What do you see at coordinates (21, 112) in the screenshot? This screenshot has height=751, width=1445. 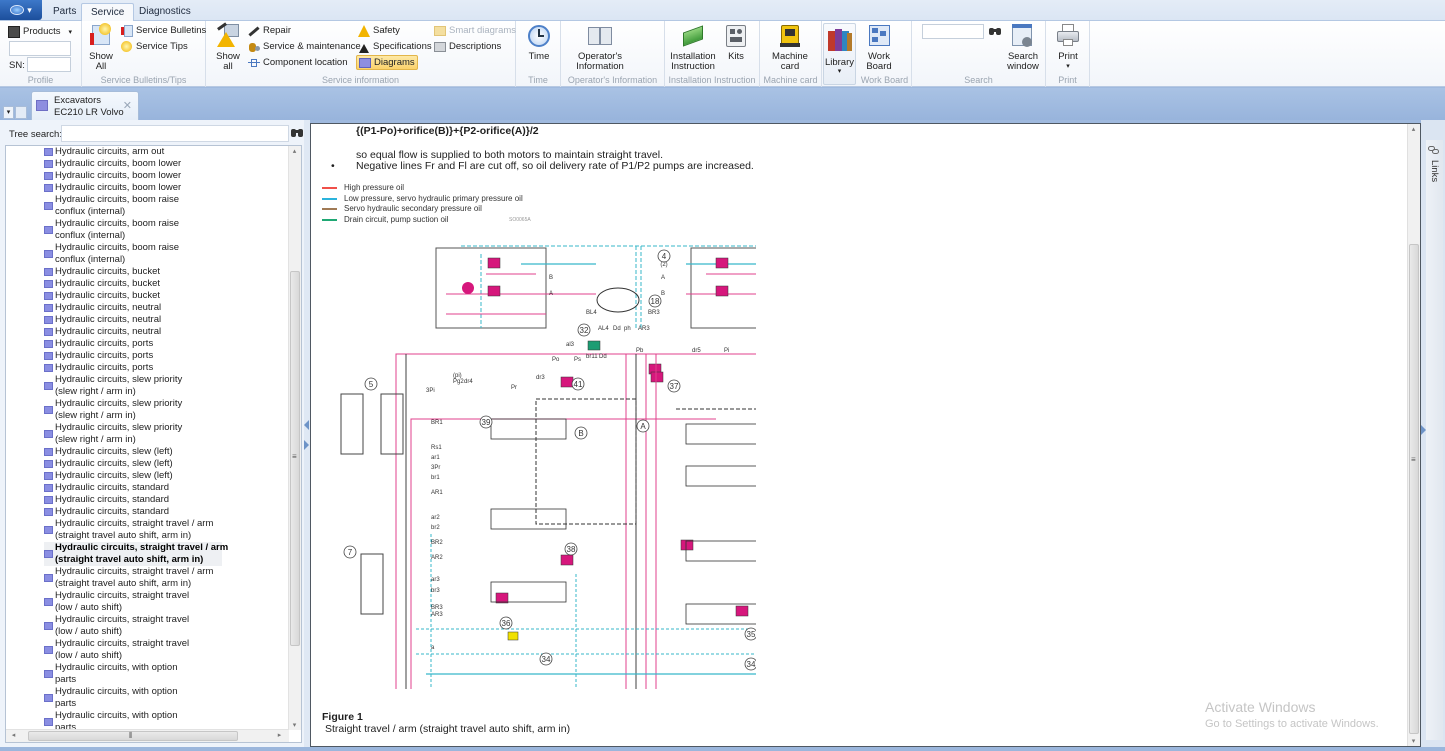 I see `new-tab-button` at bounding box center [21, 112].